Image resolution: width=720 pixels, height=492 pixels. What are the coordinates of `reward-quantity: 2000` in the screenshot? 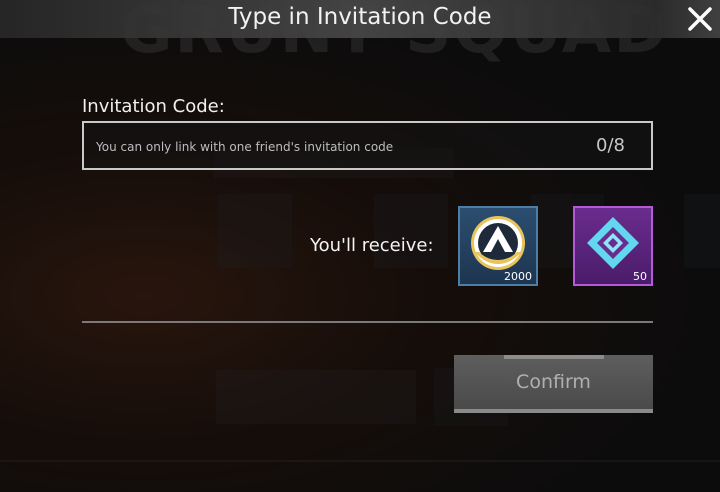 It's located at (518, 276).